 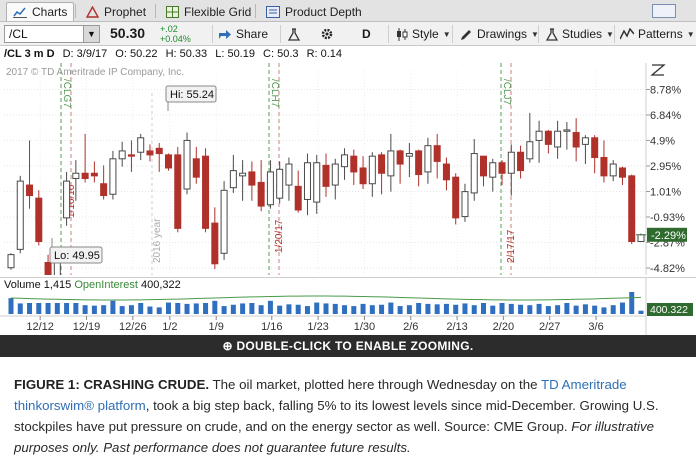 I want to click on tab-prophet: Prophet, so click(x=116, y=11).